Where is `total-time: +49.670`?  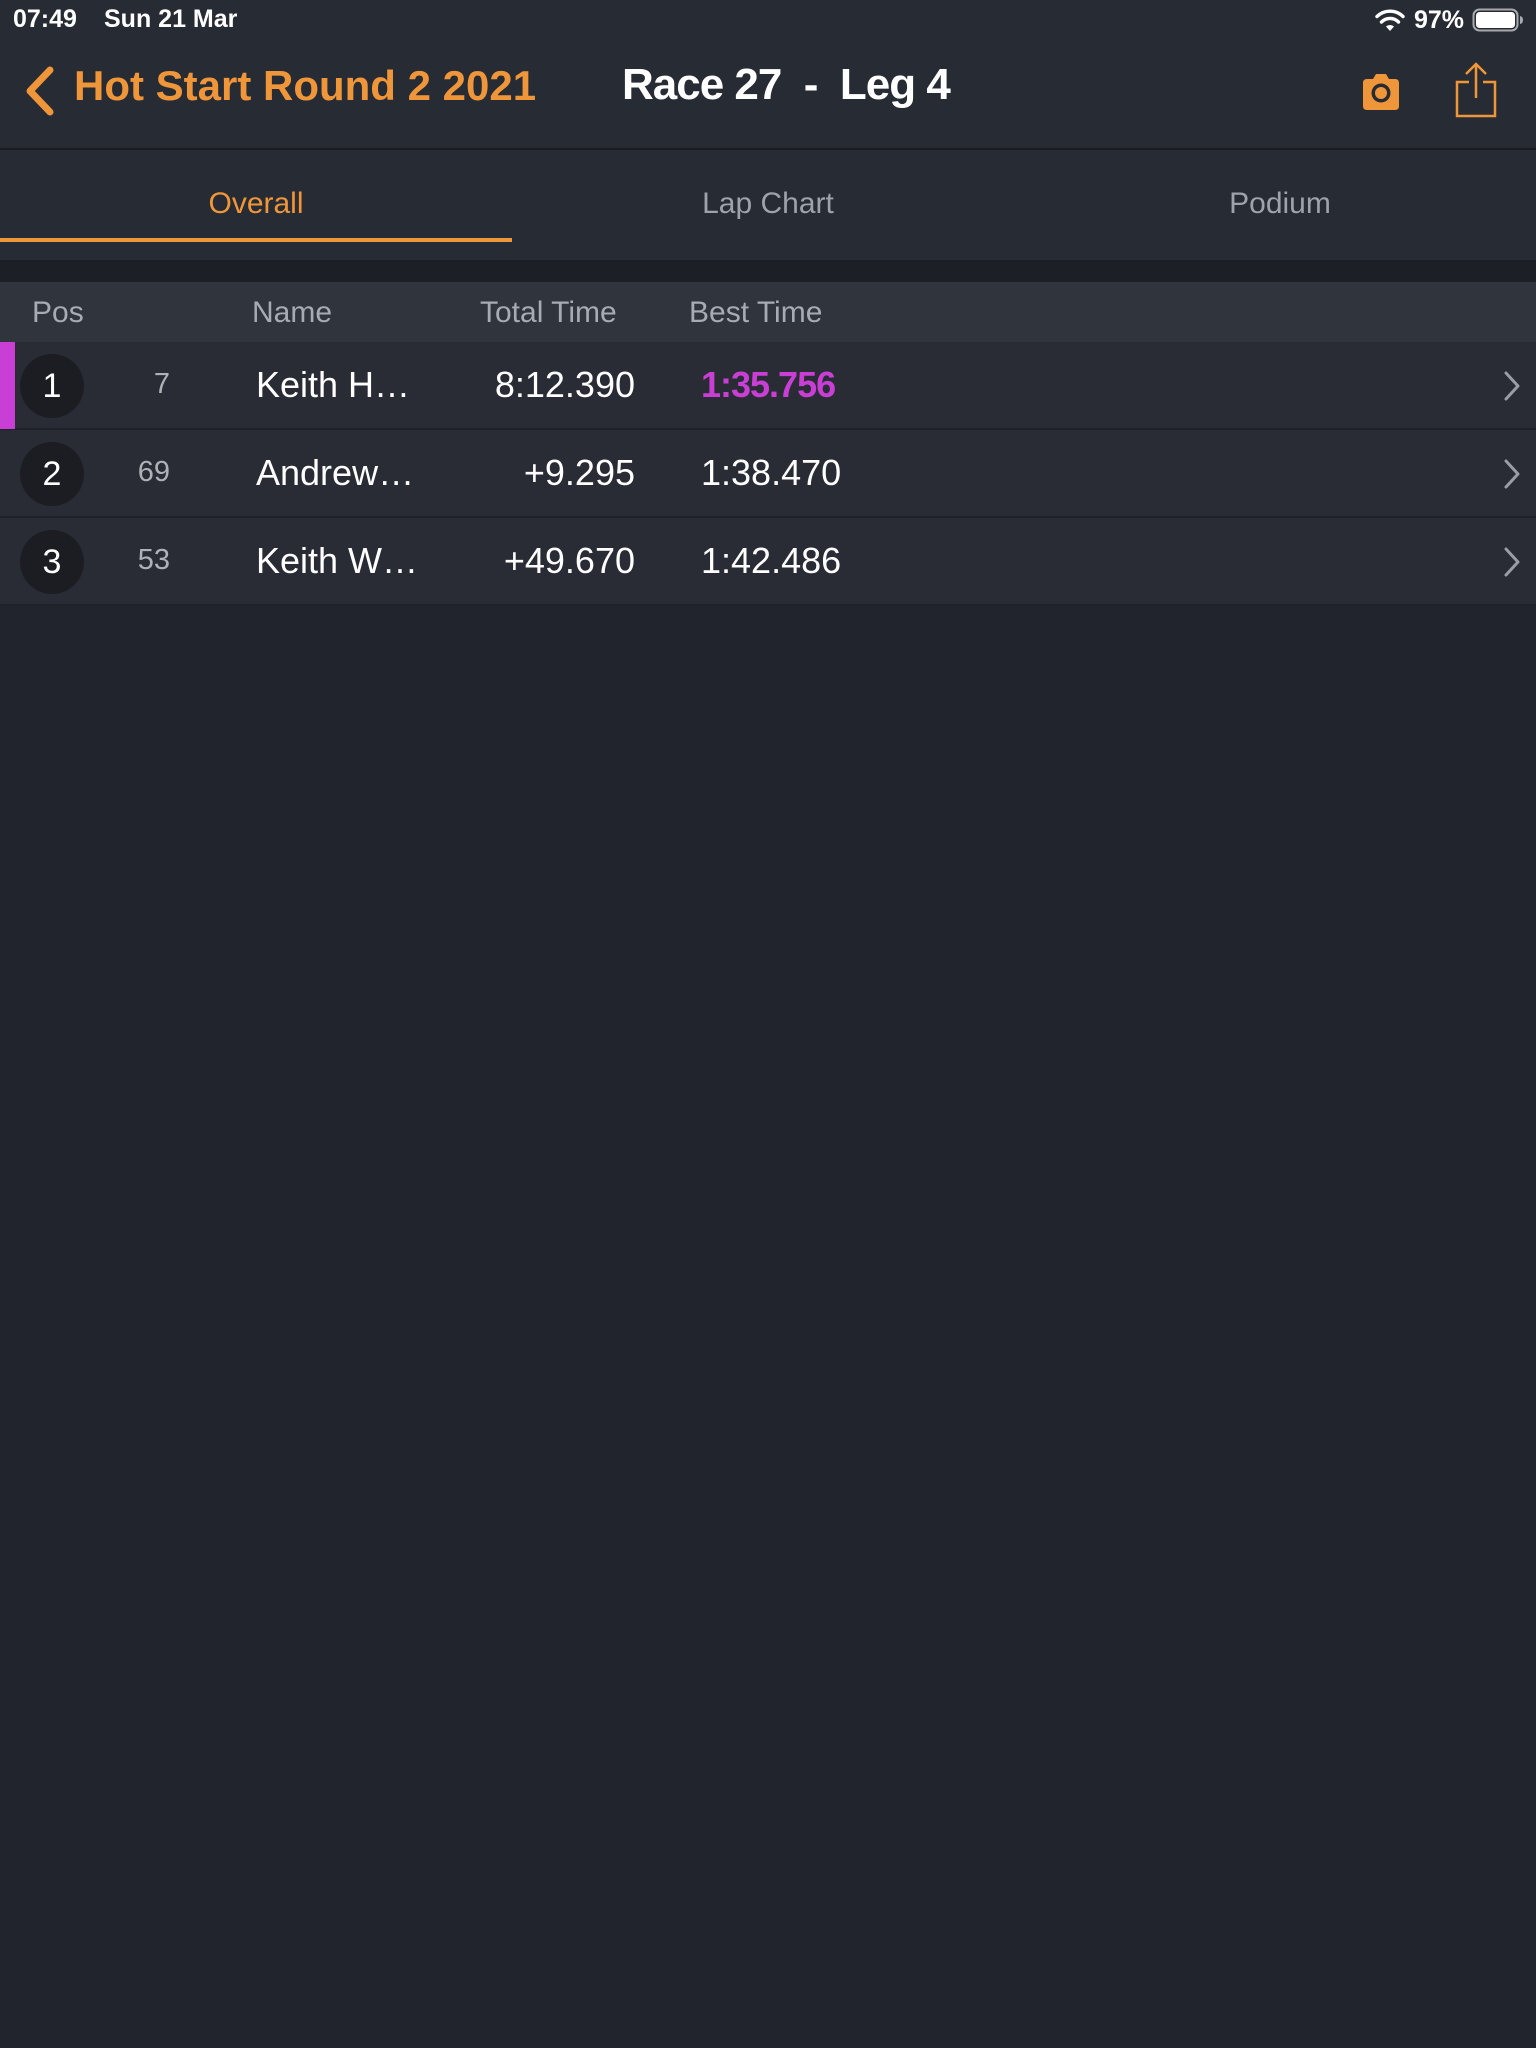
total-time: +49.670 is located at coordinates (569, 560).